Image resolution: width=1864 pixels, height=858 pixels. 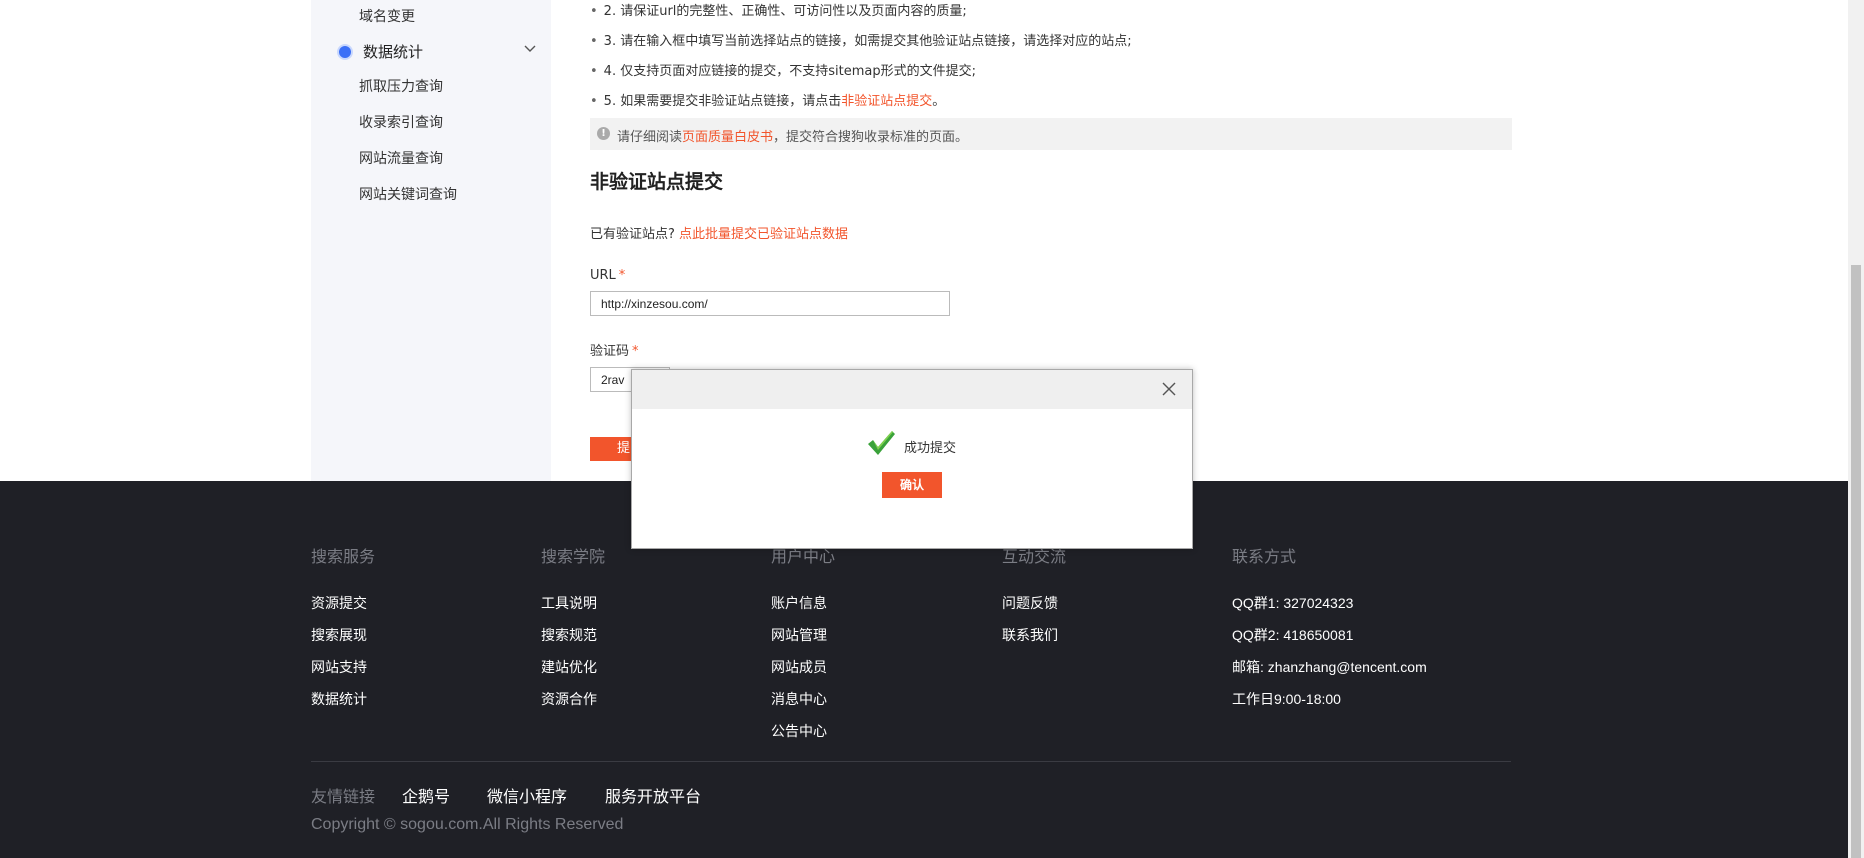 I want to click on friend-link: 服务开放平台, so click(x=653, y=795).